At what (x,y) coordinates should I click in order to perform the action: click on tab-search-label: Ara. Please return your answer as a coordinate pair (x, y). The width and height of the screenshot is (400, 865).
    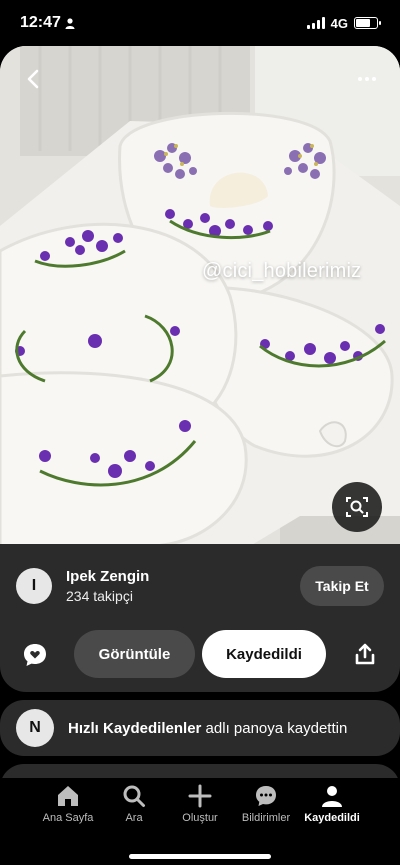
    Looking at the image, I should click on (134, 818).